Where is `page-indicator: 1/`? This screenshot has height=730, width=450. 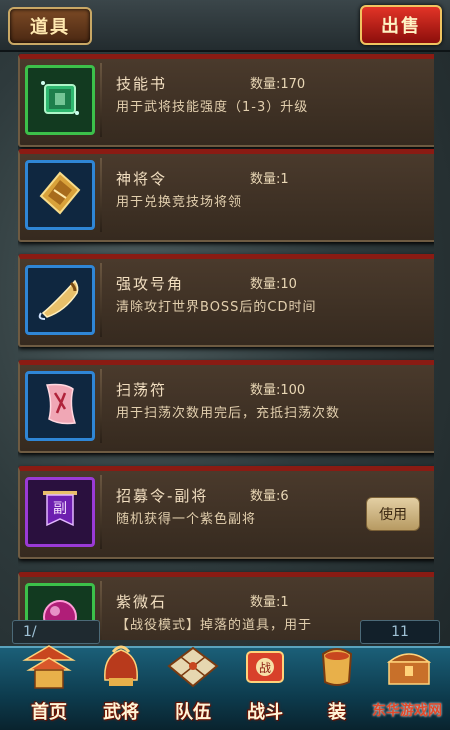
page-indicator: 1/ is located at coordinates (56, 632).